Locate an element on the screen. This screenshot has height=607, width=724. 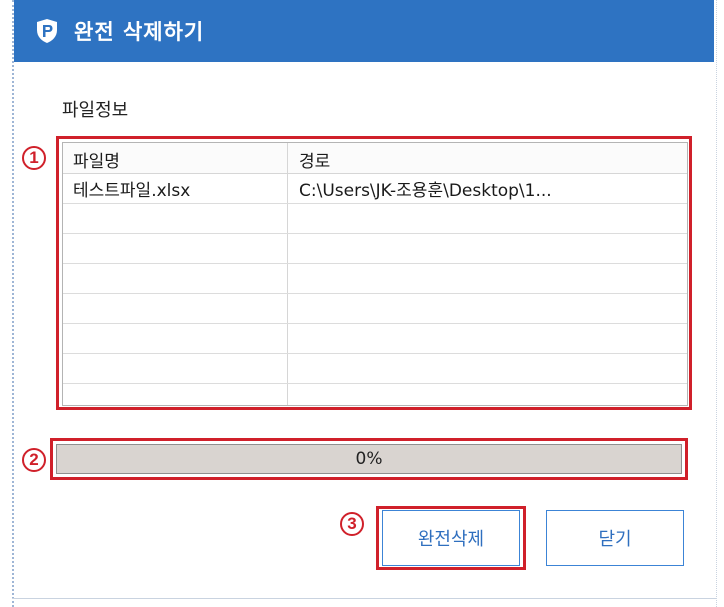
wipe-button: 완전삭제 is located at coordinates (451, 538).